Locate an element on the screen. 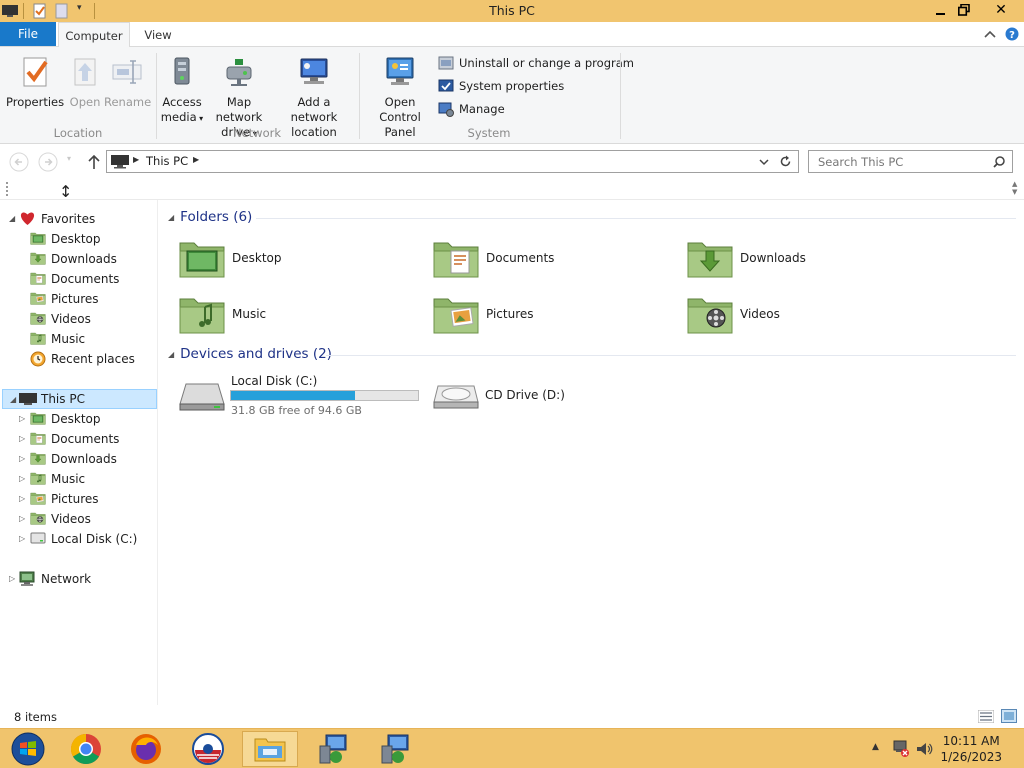 This screenshot has width=1024, height=768. folder-desktop: Desktop is located at coordinates (298, 258).